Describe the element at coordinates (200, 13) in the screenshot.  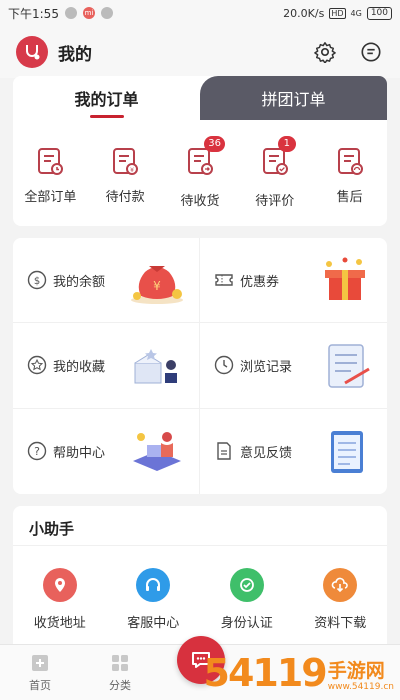
I see `status-bar: 下午1:55 mi 20.0K/s HD 4G 100` at that location.